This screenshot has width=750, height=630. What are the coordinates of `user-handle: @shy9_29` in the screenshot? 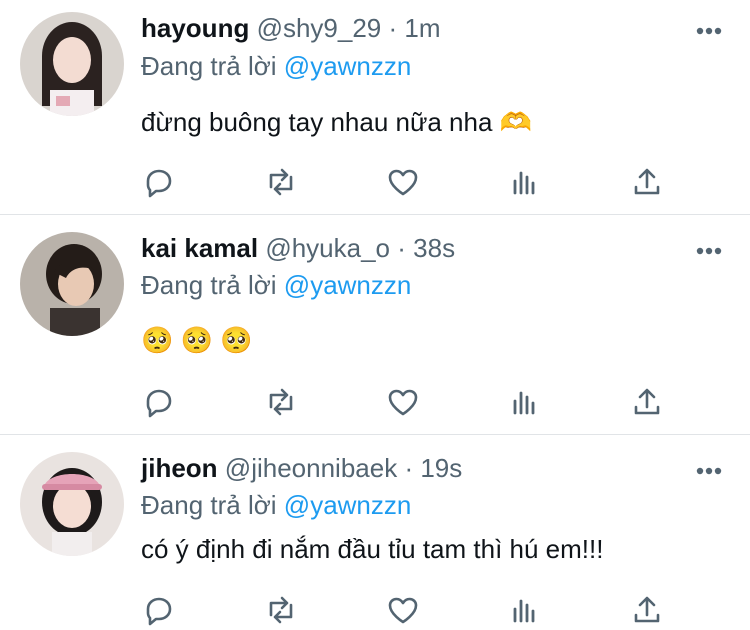 It's located at (319, 28).